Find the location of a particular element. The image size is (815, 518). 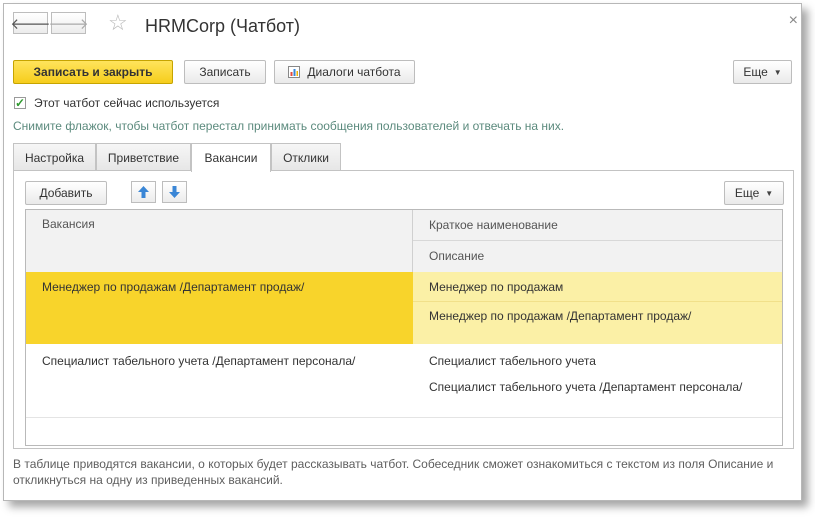

add-button: Добавить is located at coordinates (66, 193).